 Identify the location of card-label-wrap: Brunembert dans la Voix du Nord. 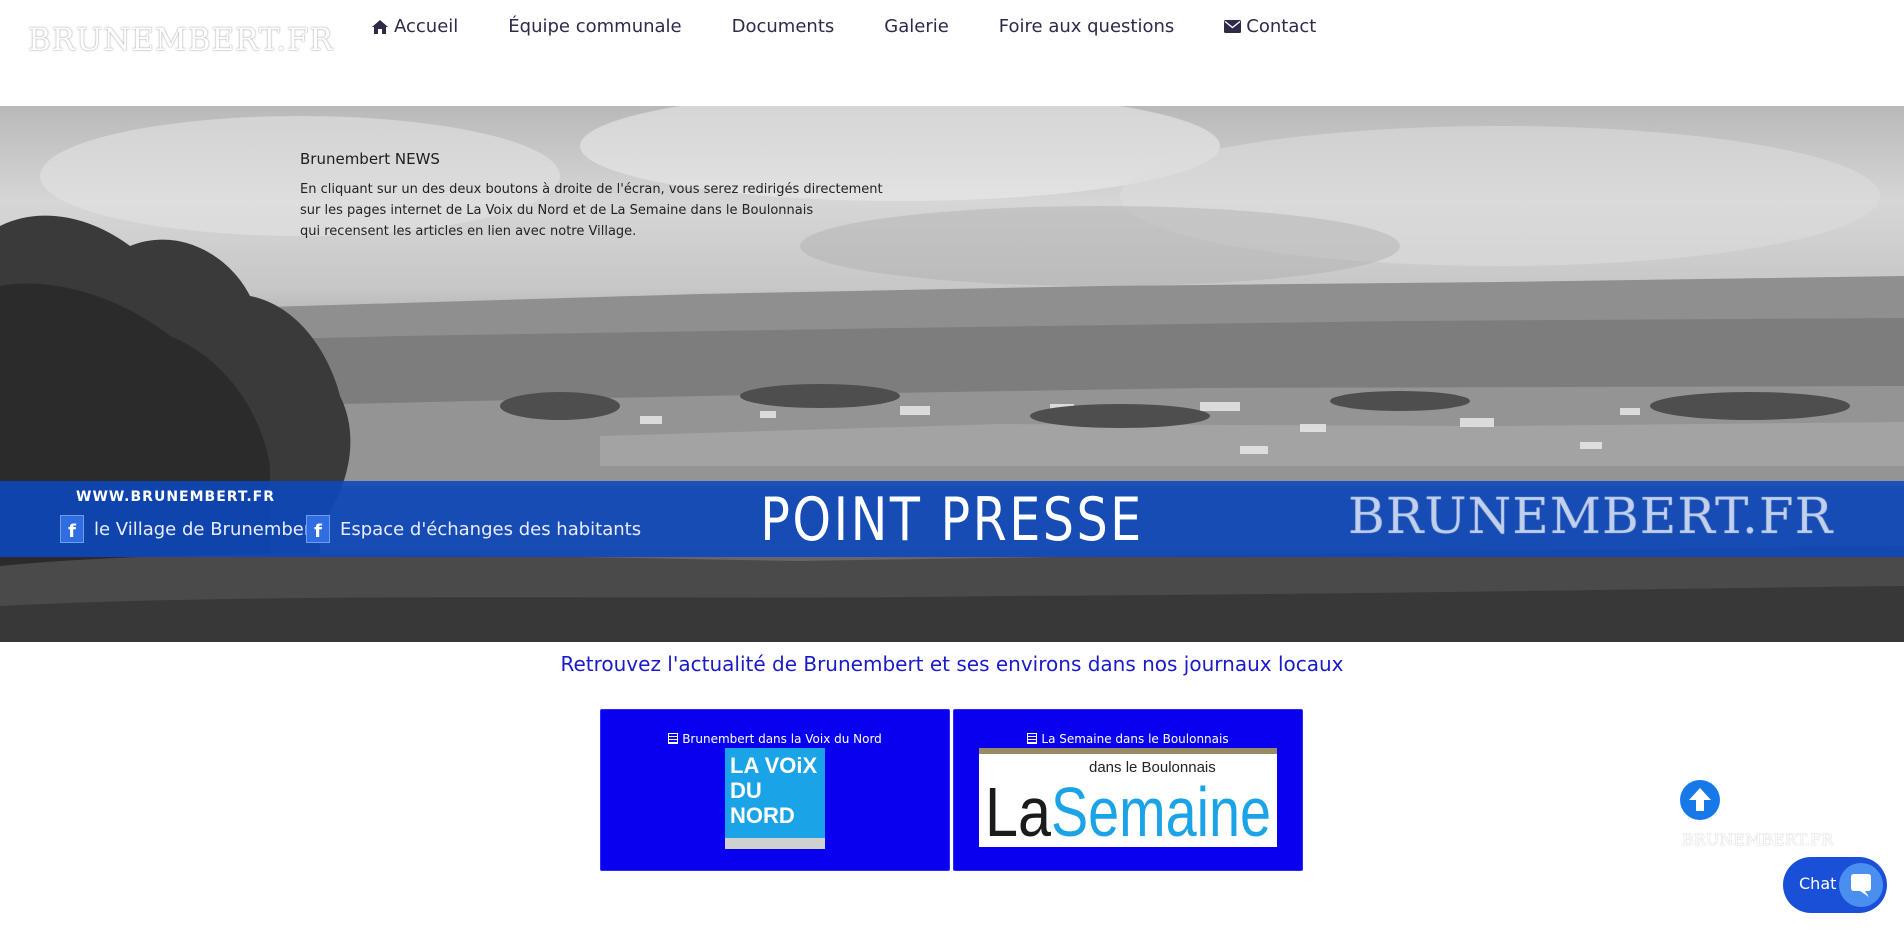
(775, 739).